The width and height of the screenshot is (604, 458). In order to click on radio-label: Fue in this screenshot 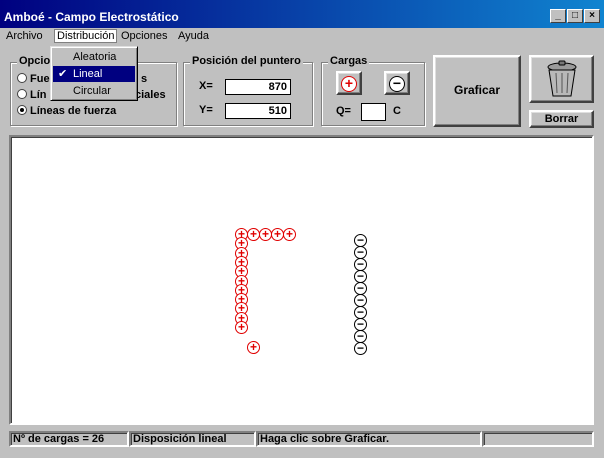, I will do `click(40, 79)`.